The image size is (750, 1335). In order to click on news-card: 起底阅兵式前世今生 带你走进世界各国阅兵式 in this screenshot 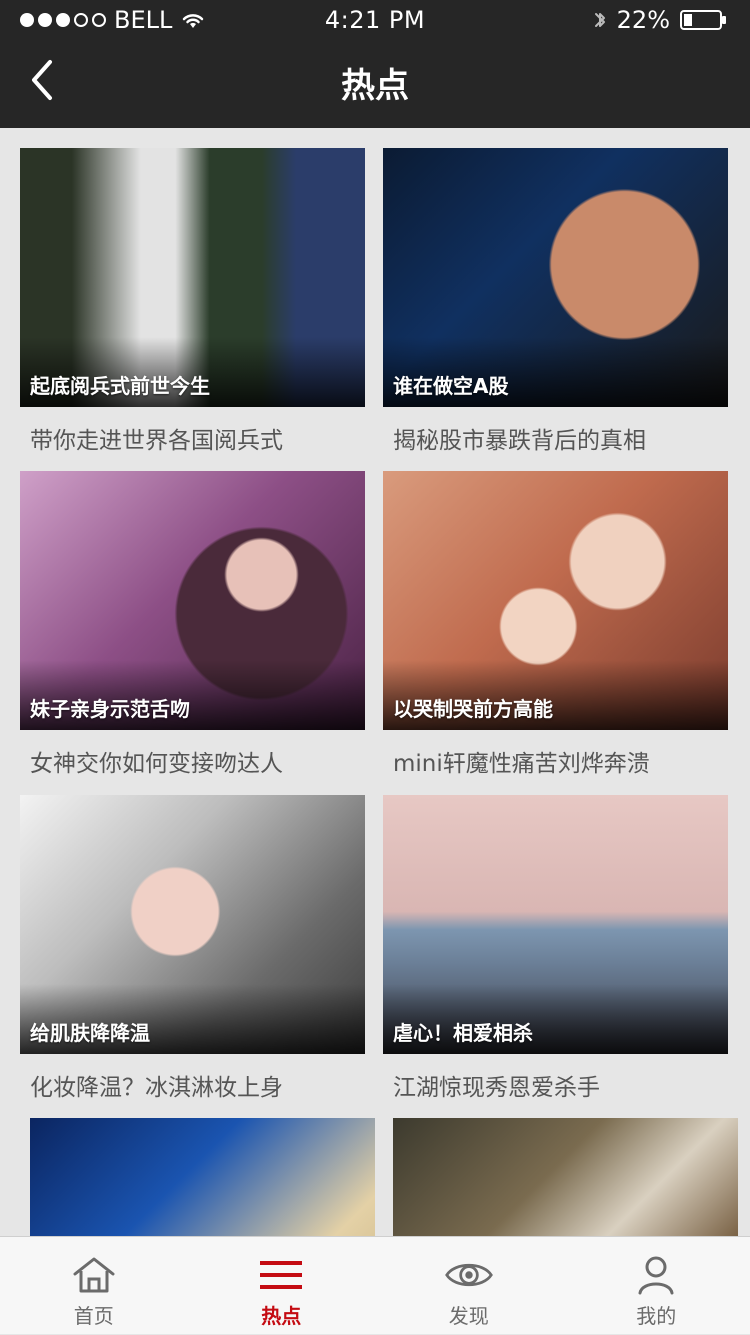, I will do `click(192, 301)`.